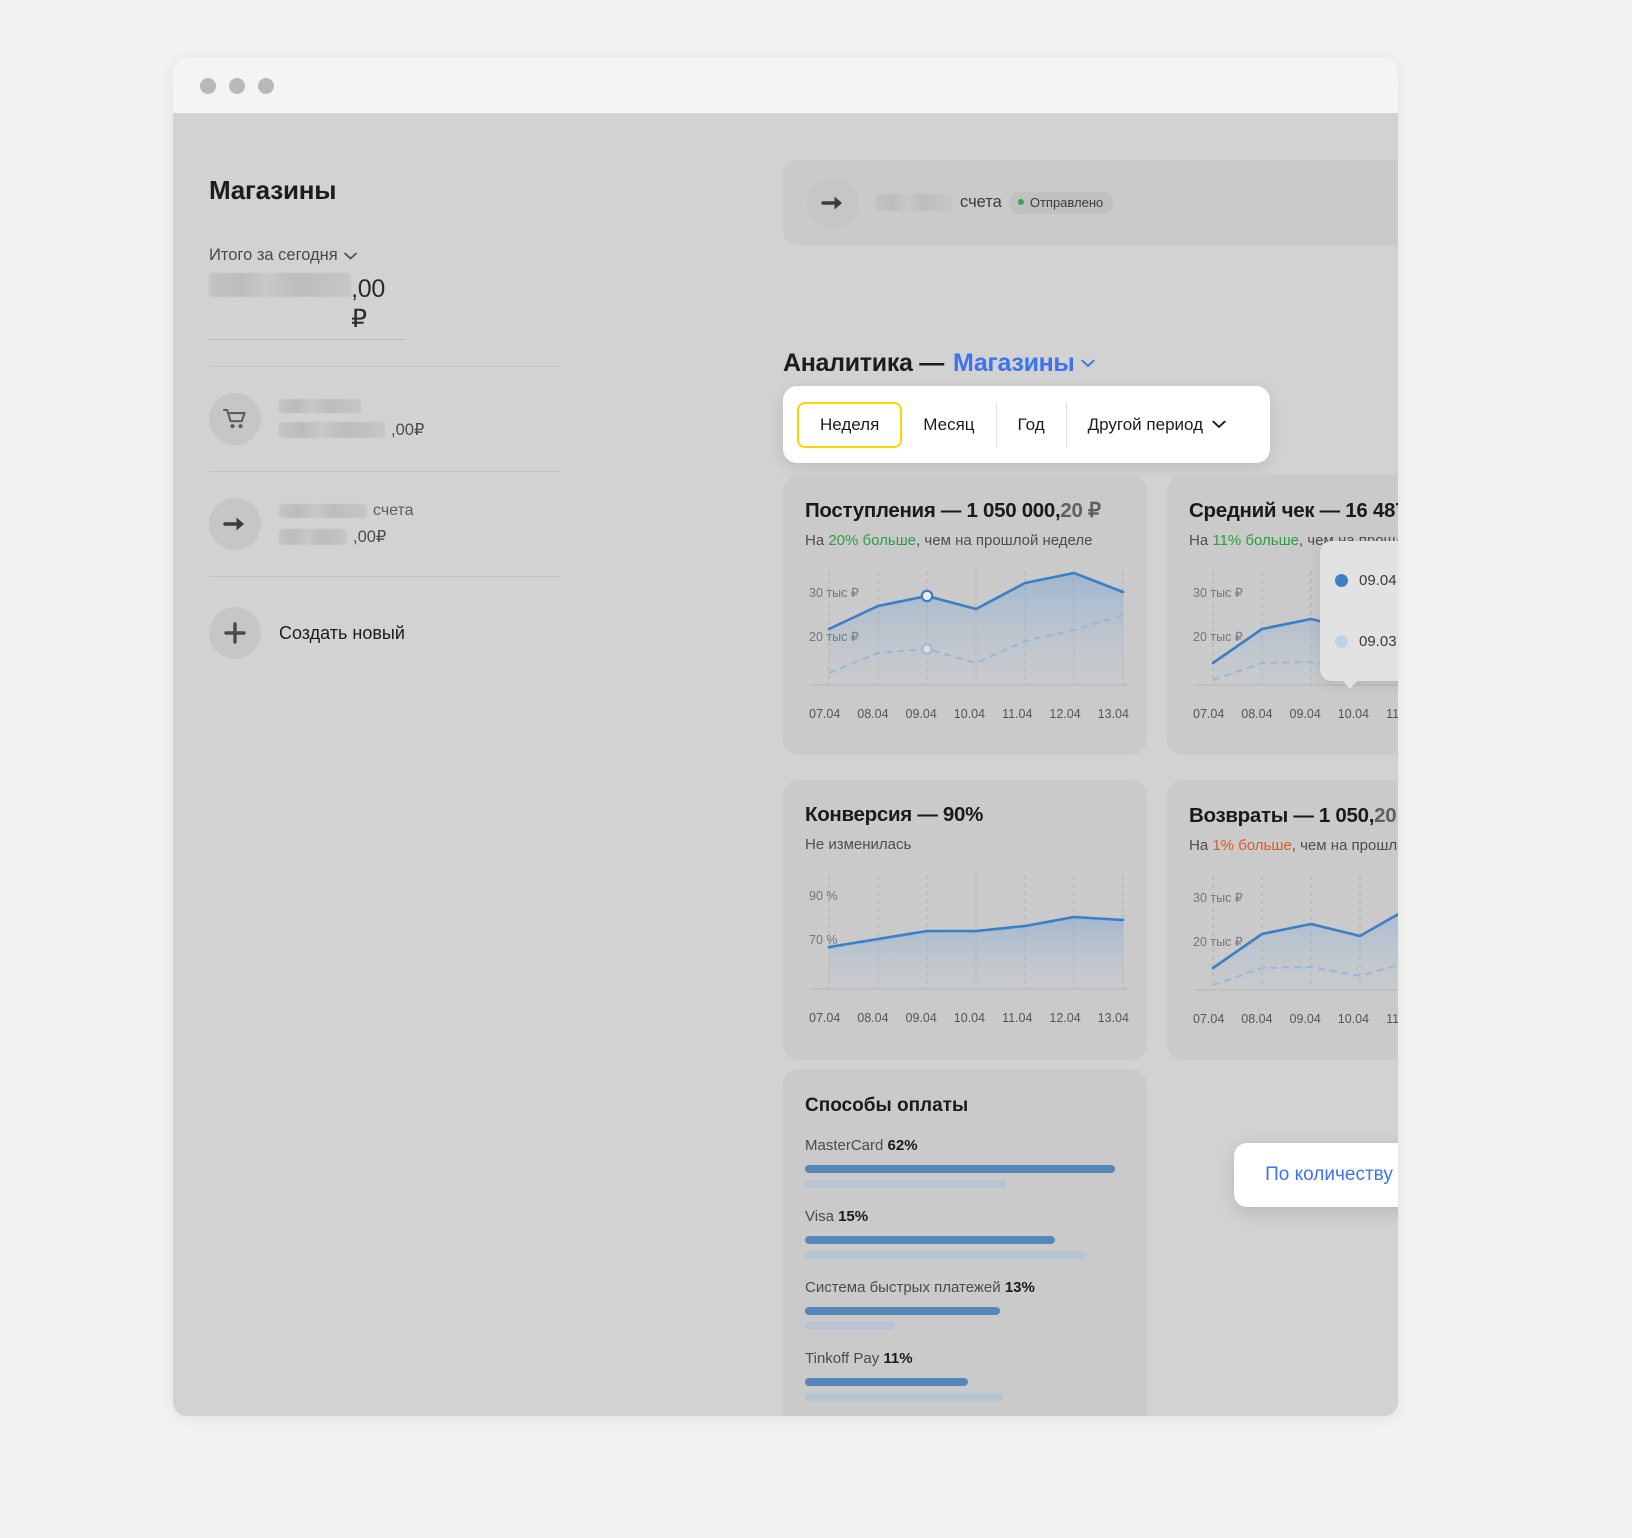  I want to click on chart-subtitle-prefix: На, so click(817, 540).